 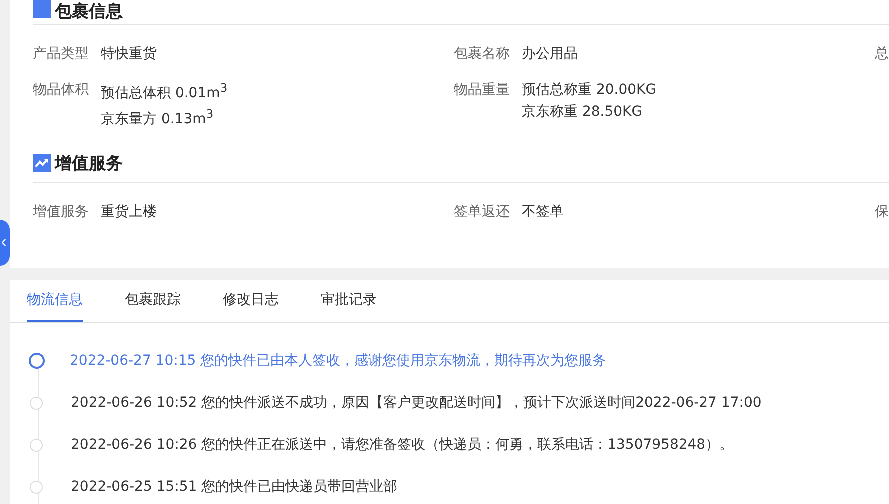 I want to click on tab: 修改日志, so click(x=251, y=301).